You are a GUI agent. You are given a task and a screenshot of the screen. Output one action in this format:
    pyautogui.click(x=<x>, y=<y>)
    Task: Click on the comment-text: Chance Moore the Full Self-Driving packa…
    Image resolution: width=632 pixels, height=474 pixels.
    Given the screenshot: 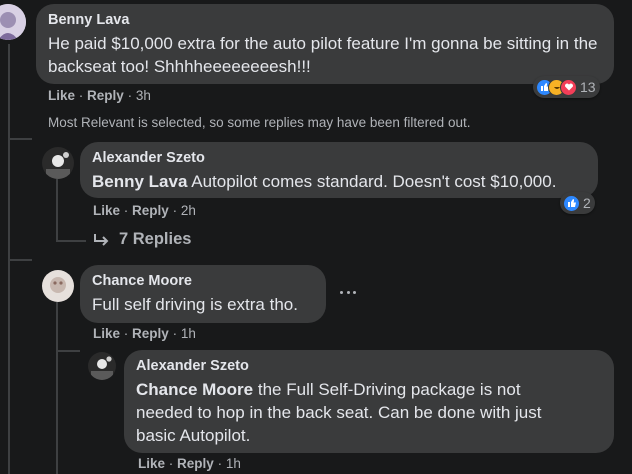 What is the action you would take?
    pyautogui.click(x=356, y=412)
    